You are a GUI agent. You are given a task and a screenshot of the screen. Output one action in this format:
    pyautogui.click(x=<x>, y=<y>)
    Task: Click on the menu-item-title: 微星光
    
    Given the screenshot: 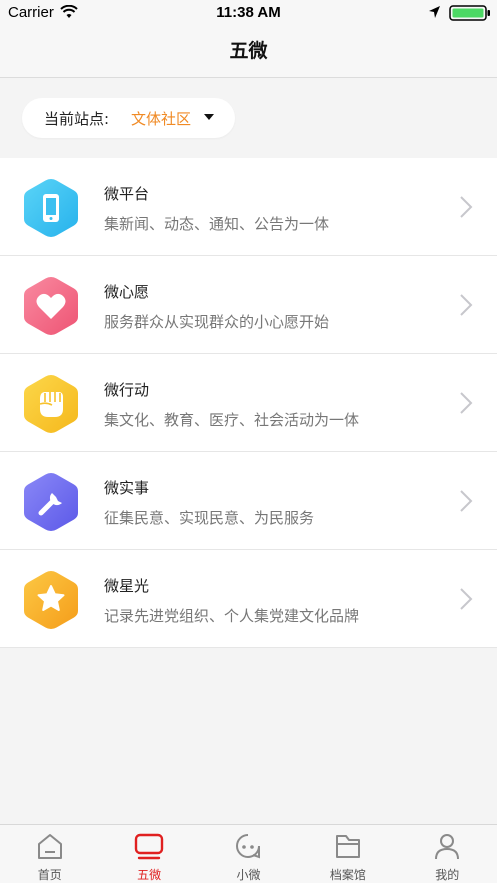 What is the action you would take?
    pyautogui.click(x=127, y=586)
    